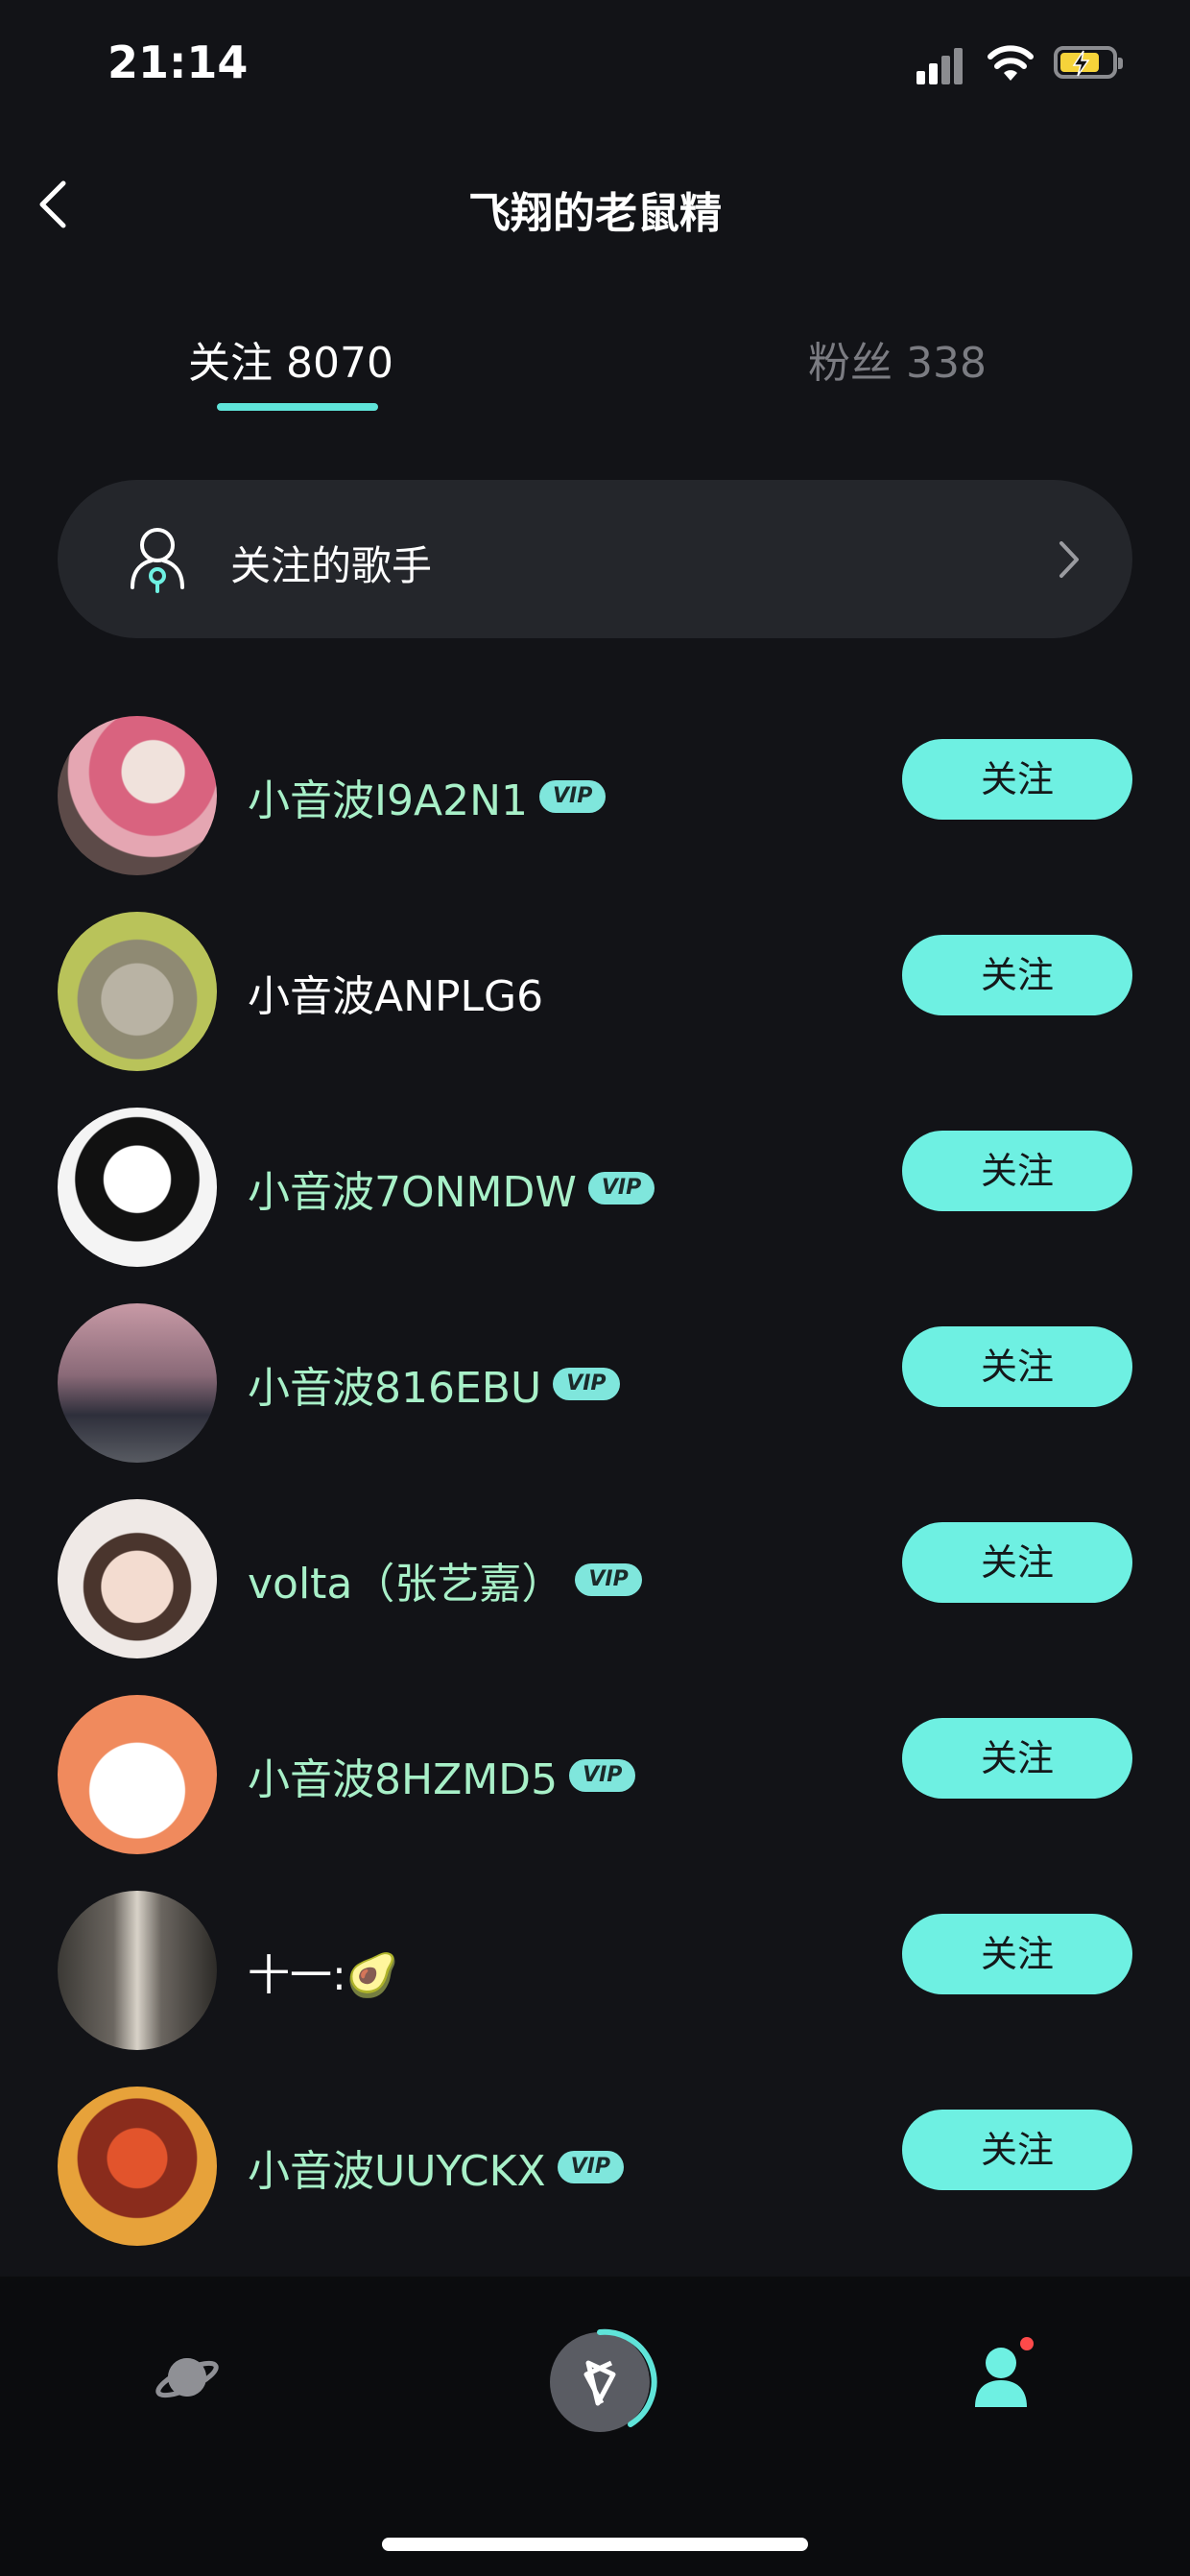  What do you see at coordinates (188, 2377) in the screenshot?
I see `planet-icon` at bounding box center [188, 2377].